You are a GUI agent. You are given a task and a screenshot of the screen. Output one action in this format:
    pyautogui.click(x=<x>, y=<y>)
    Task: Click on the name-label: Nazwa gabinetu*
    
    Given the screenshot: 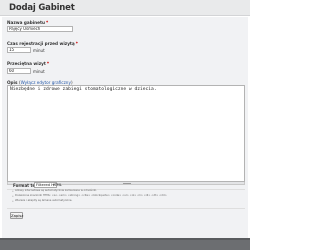 What is the action you would take?
    pyautogui.click(x=28, y=22)
    